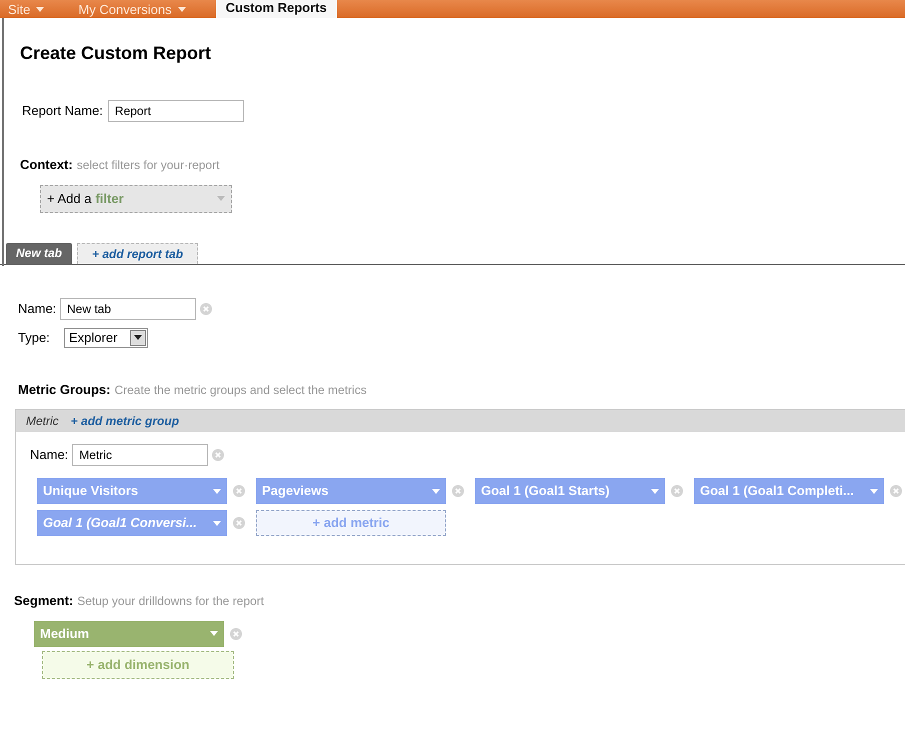  I want to click on section-label: Segment:, so click(44, 601).